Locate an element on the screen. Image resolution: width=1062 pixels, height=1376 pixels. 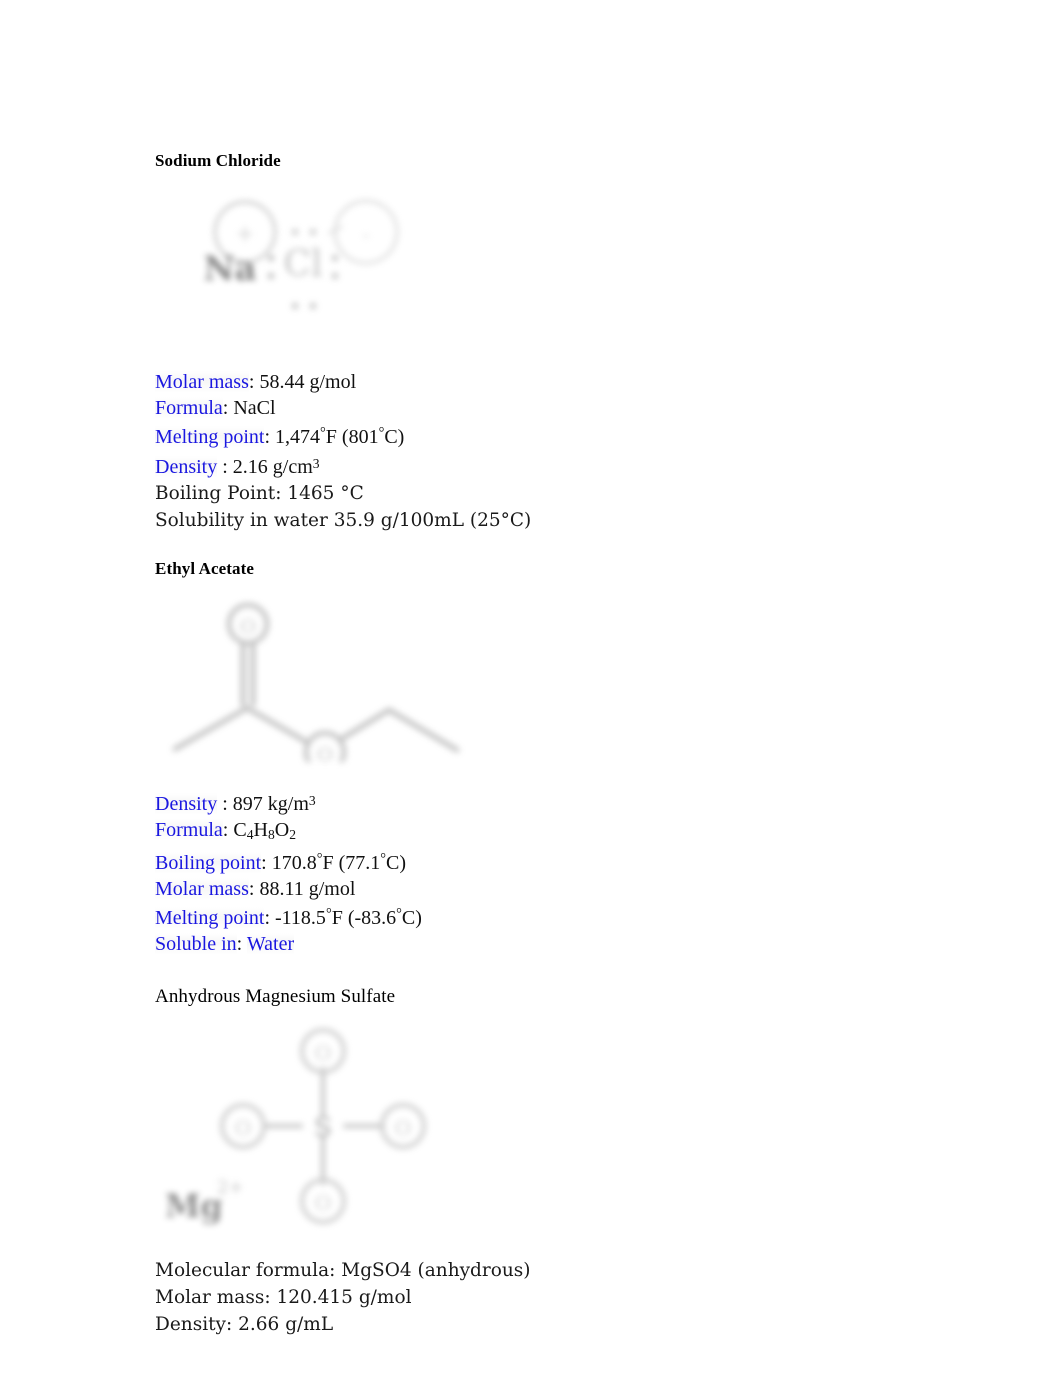
property-value: -118.5°F (-83.6°C) is located at coordinates (348, 918).